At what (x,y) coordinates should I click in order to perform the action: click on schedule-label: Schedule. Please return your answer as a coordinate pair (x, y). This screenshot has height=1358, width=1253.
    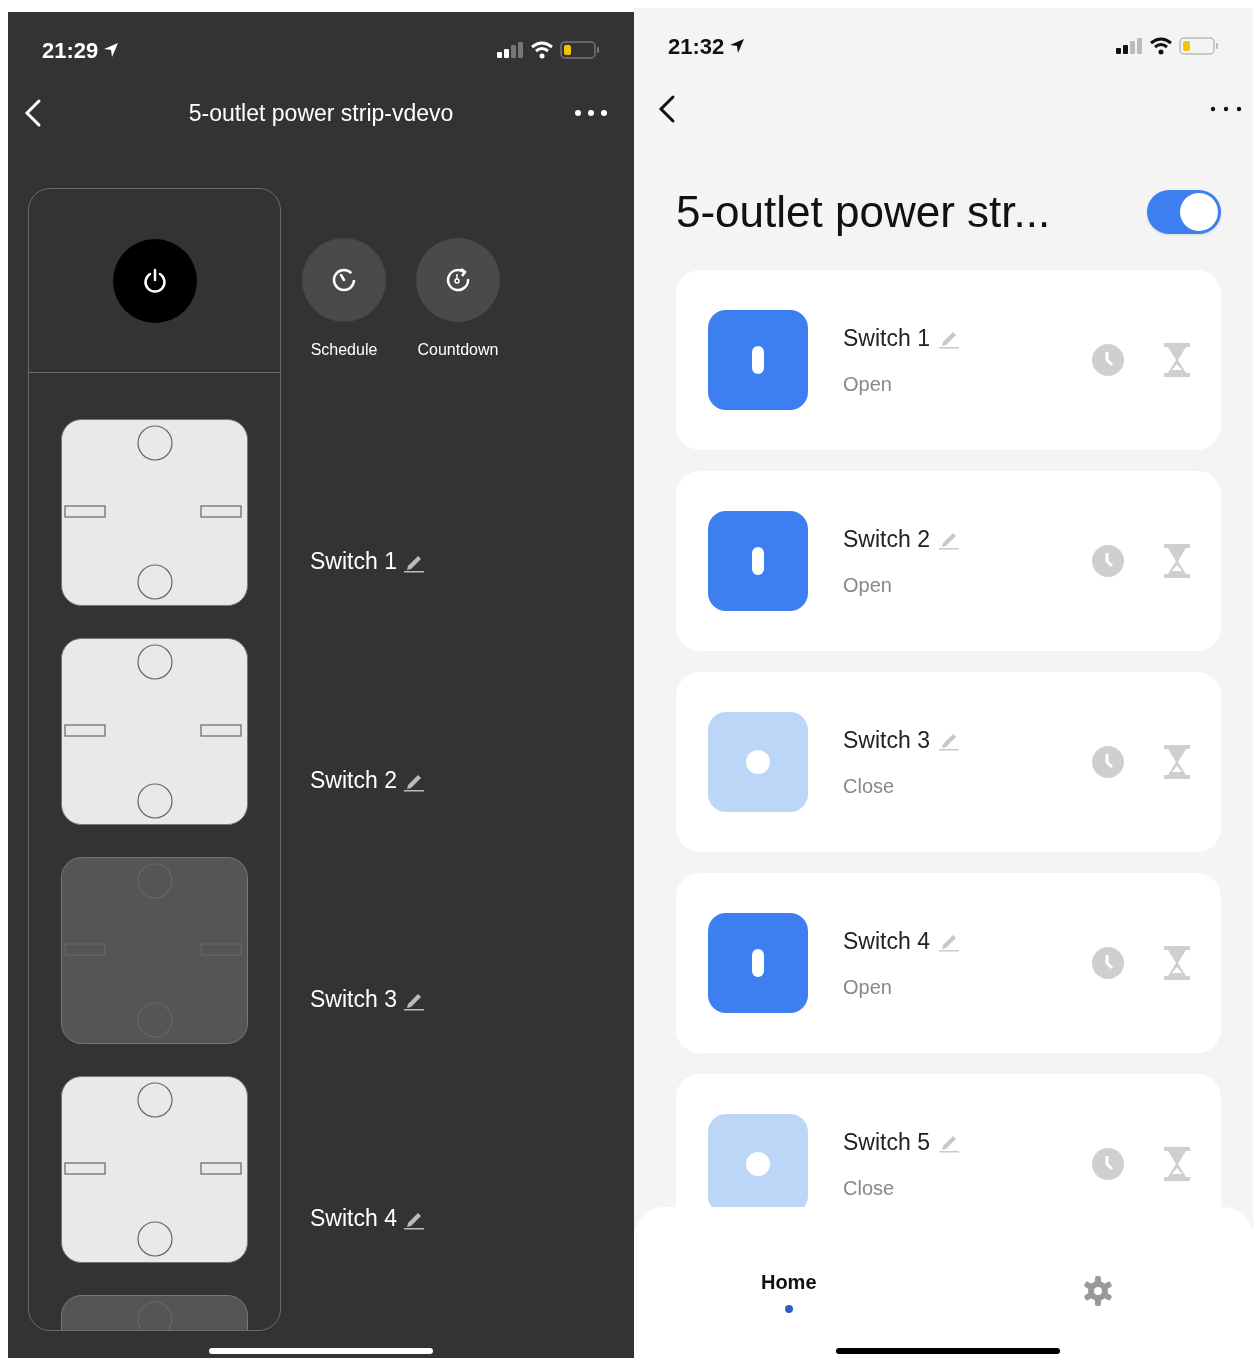
    Looking at the image, I should click on (344, 350).